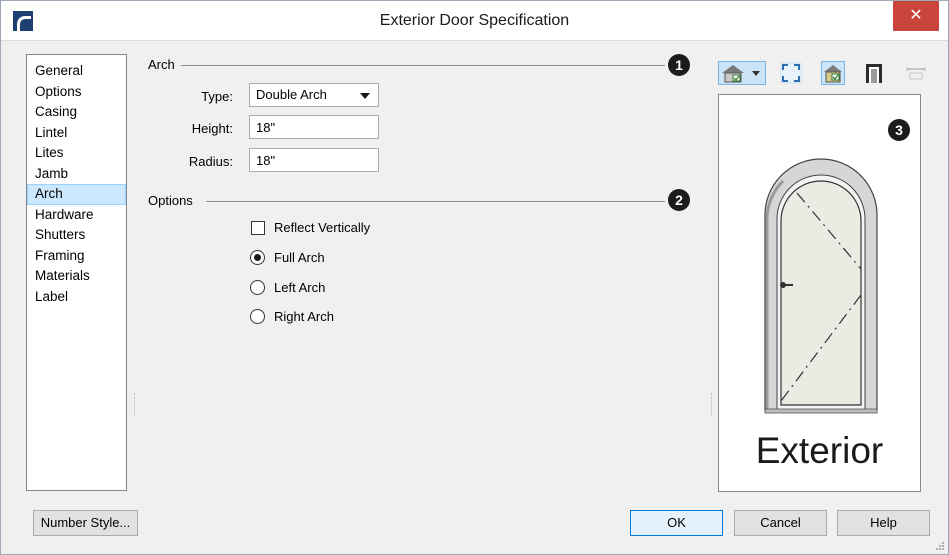 Image resolution: width=949 pixels, height=555 pixels. Describe the element at coordinates (791, 73) in the screenshot. I see `fit-view-icon` at that location.